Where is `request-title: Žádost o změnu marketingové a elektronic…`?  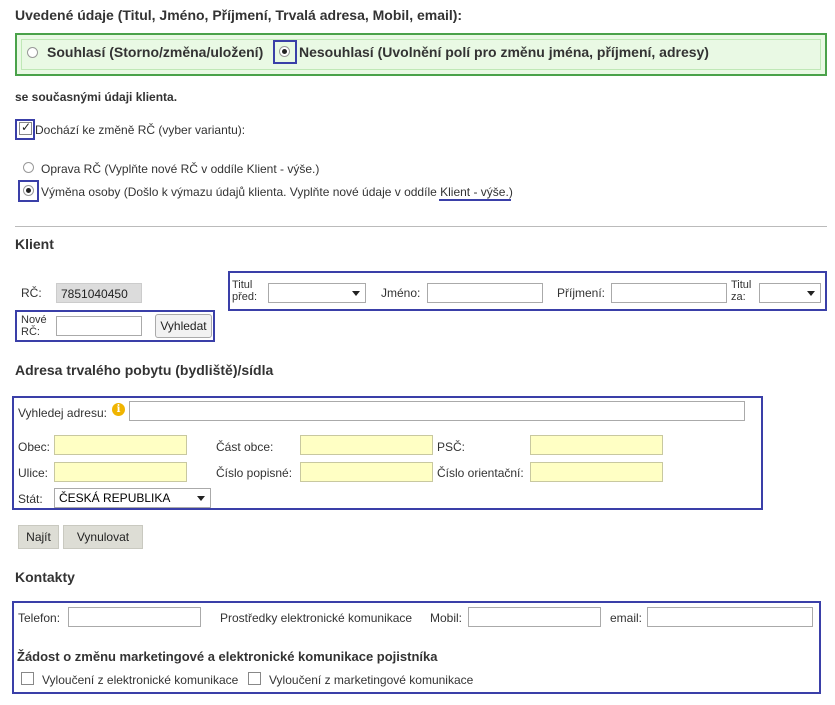
request-title: Žádost o změnu marketingové a elektronic… is located at coordinates (227, 656).